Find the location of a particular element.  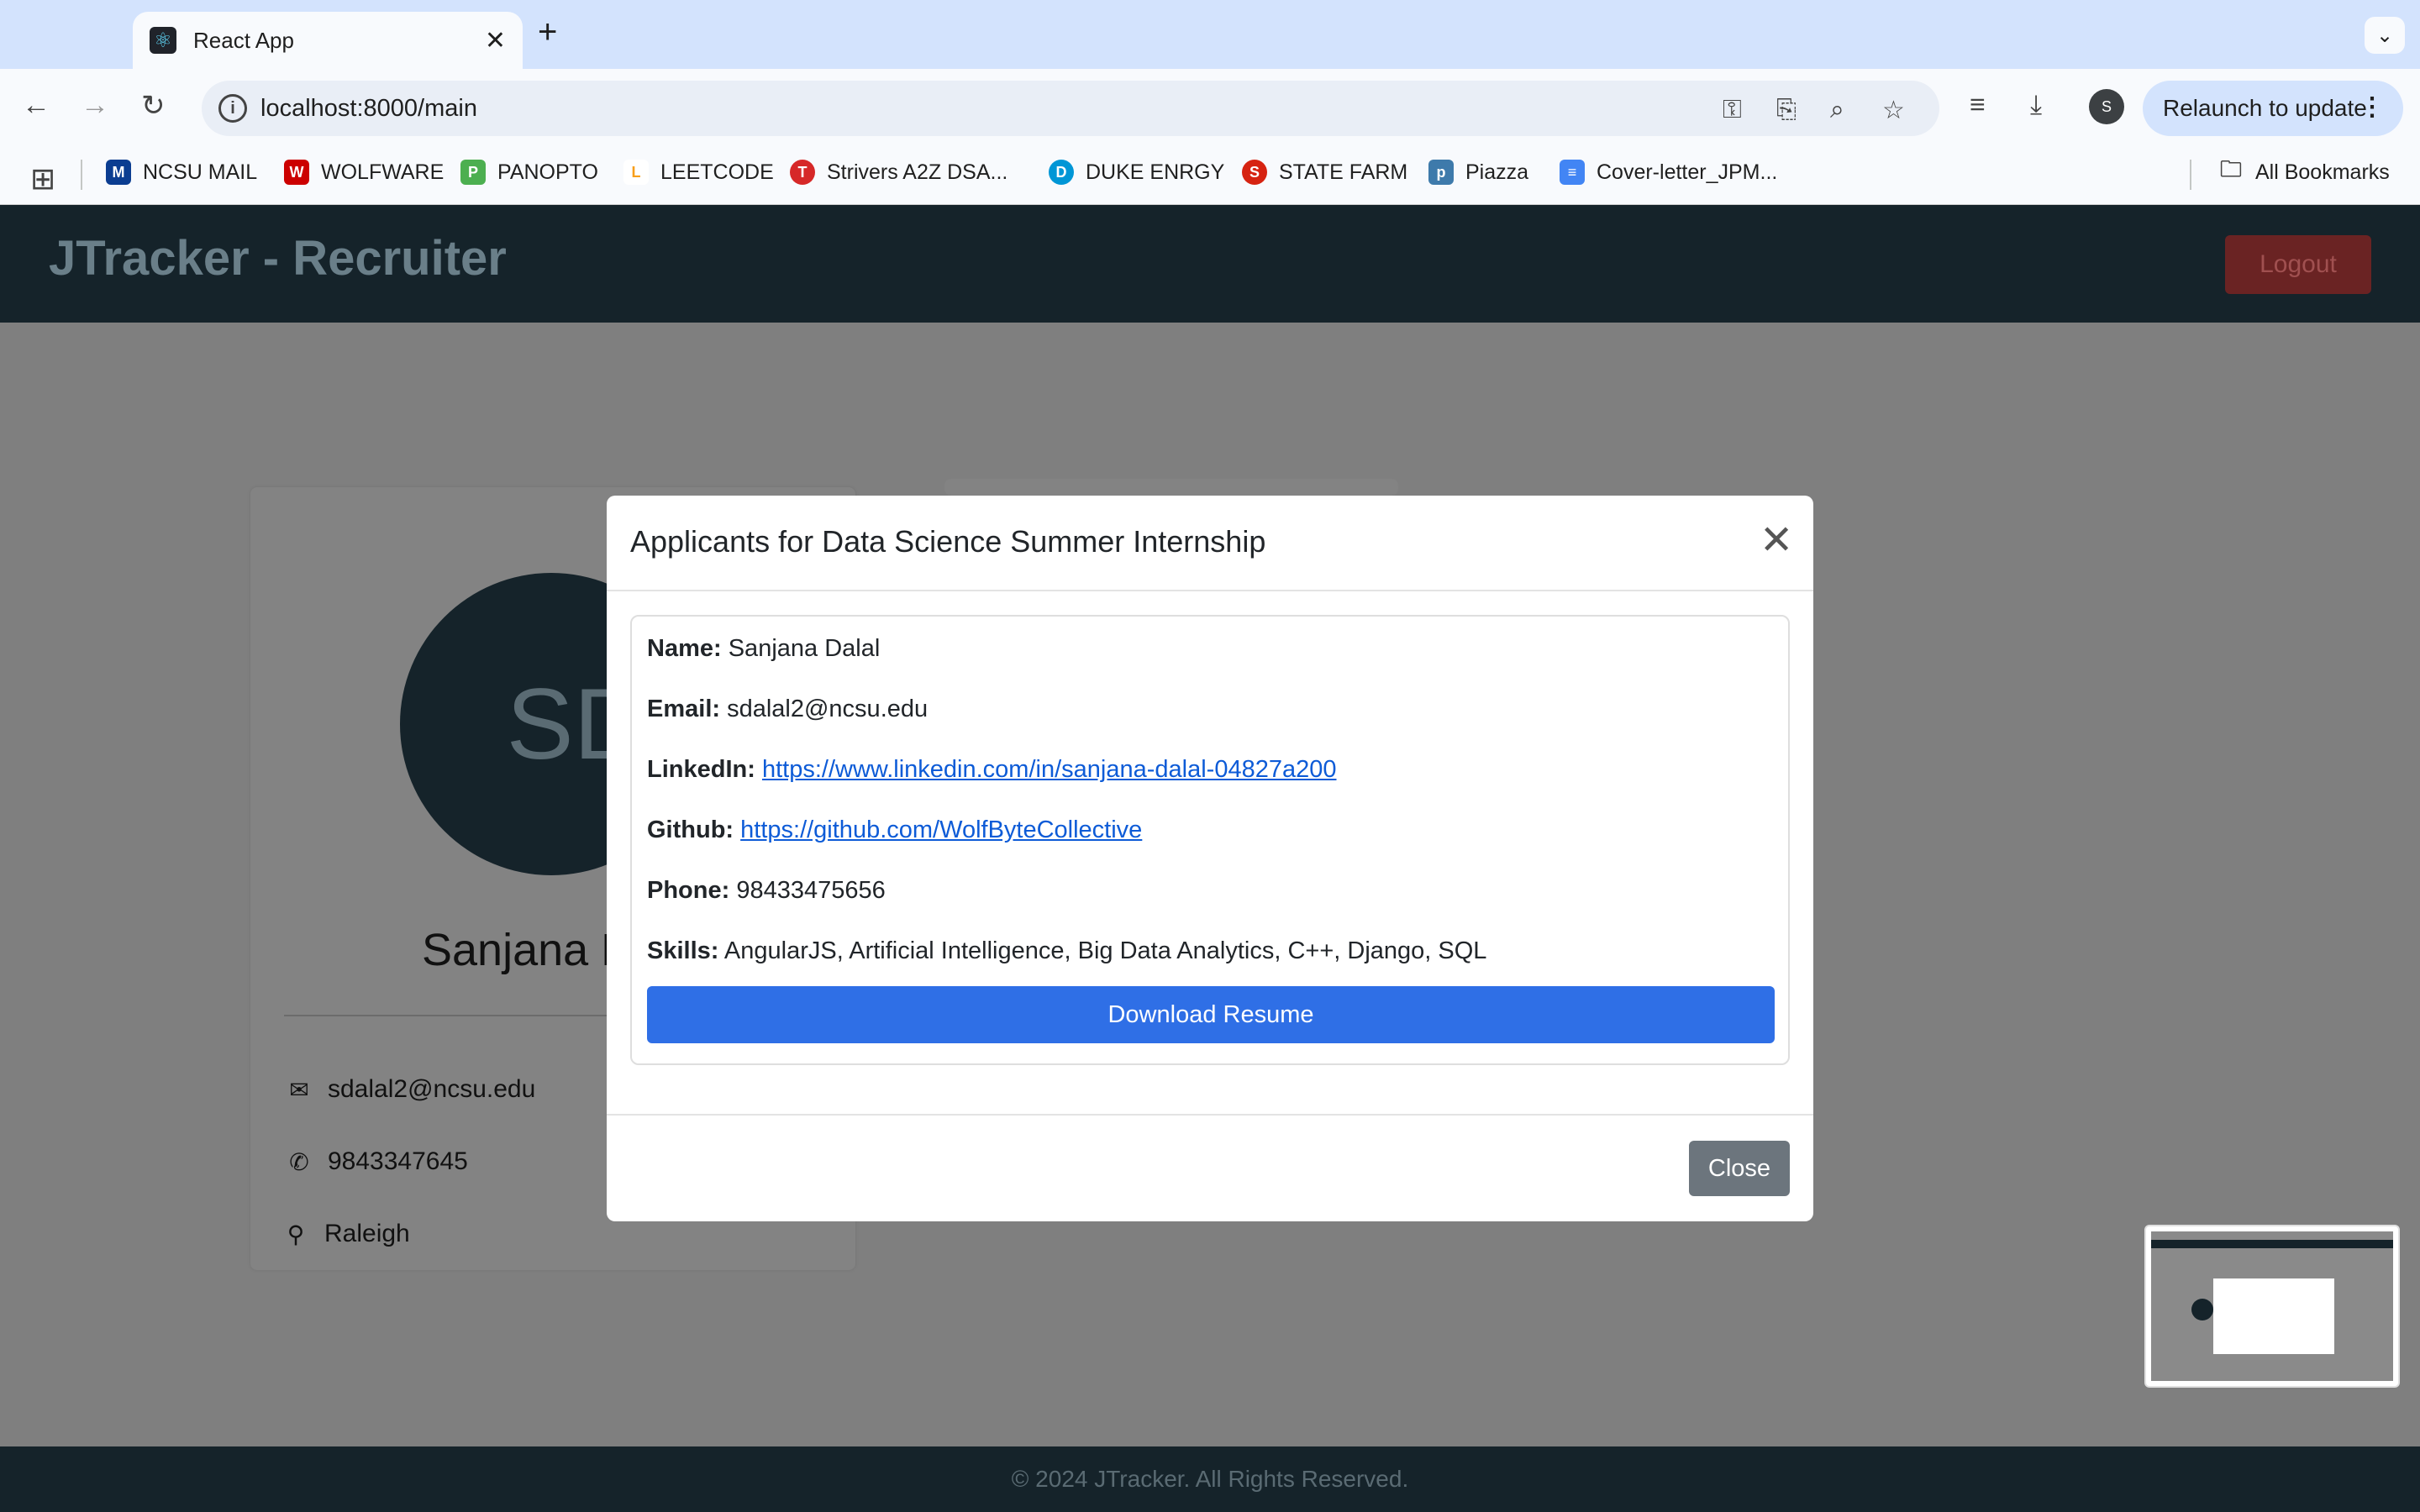

profile-email: ✉ sdalal2@ncsu.edu is located at coordinates (411, 1089).